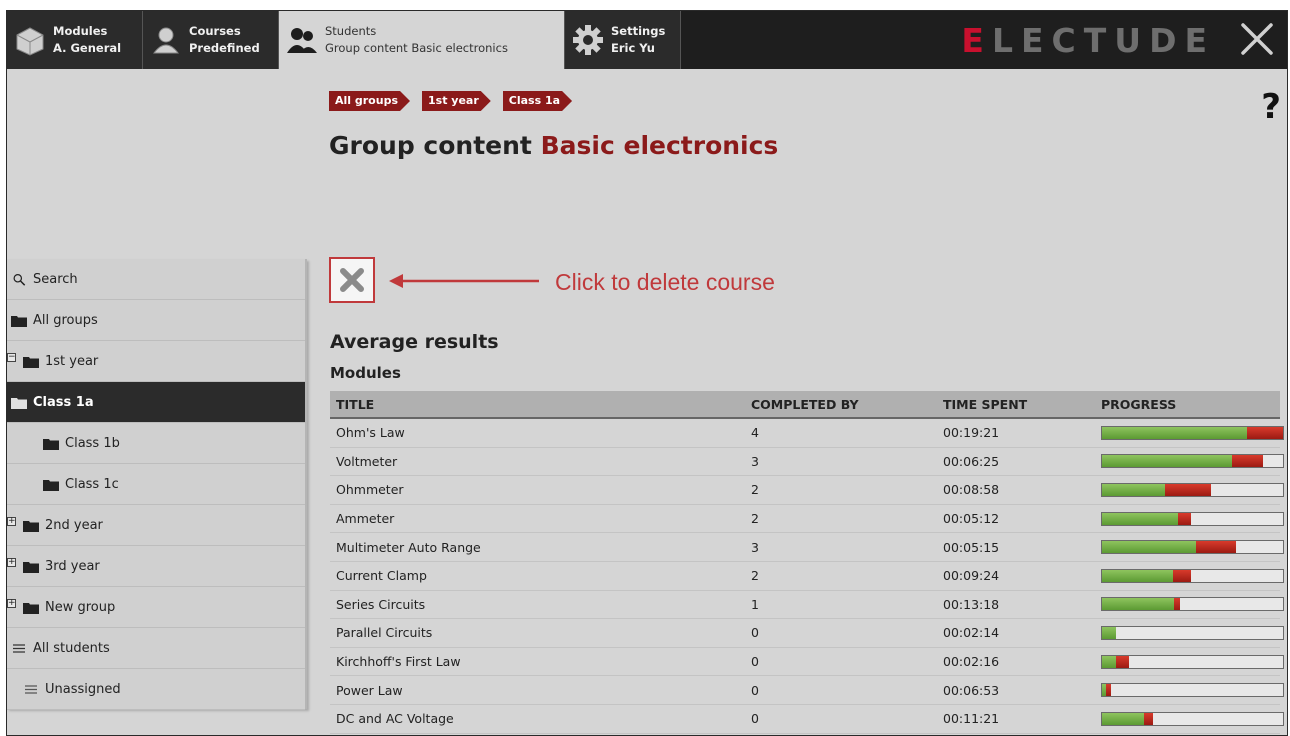  Describe the element at coordinates (807, 433) in the screenshot. I see `table-row: Ohm's Law 4 00:19:21` at that location.